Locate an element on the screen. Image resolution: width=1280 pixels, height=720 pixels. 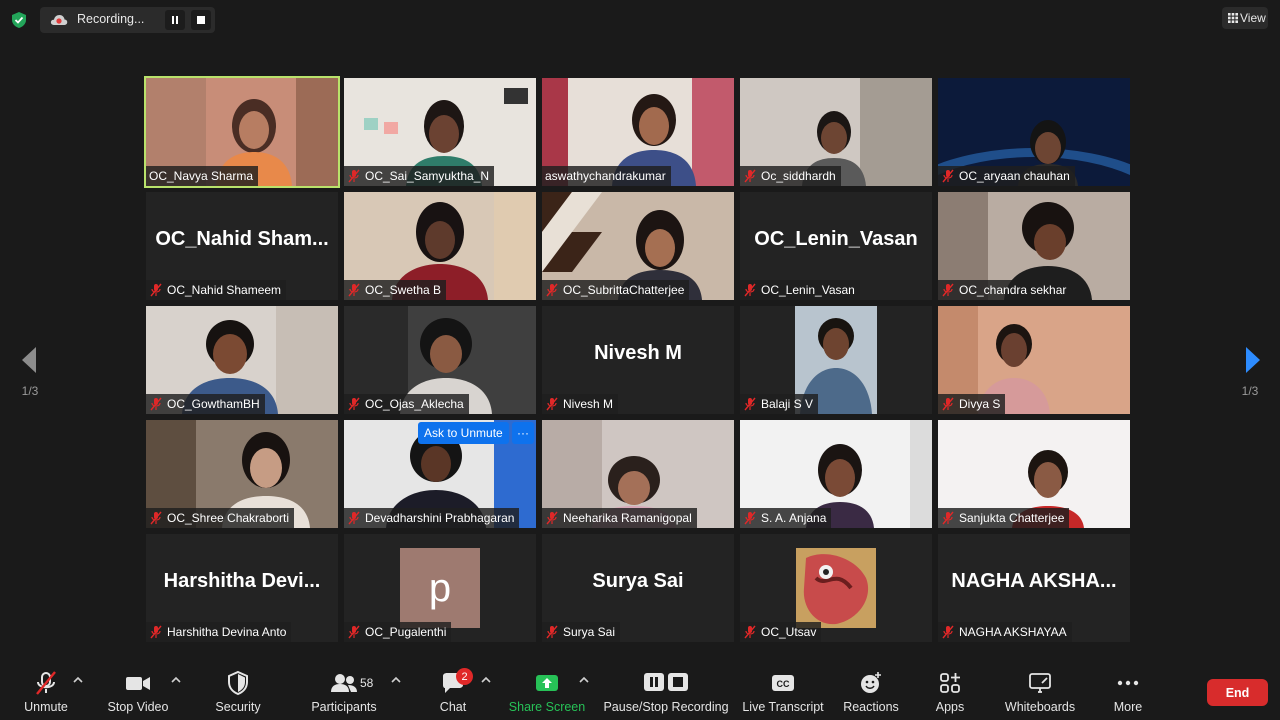
next-page-arrow-icon is located at coordinates (1252, 360).